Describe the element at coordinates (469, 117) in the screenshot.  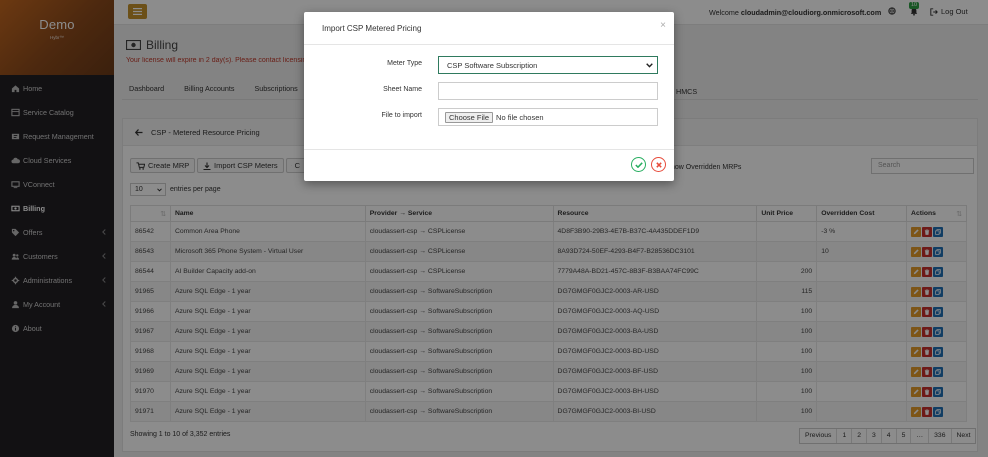
I see `choose-file-button: Choose File` at that location.